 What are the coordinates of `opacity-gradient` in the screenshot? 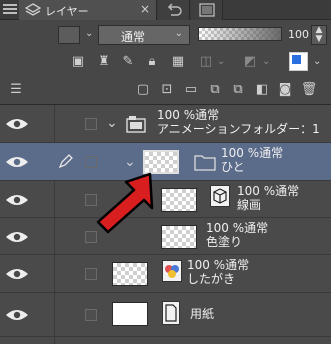 It's located at (240, 34).